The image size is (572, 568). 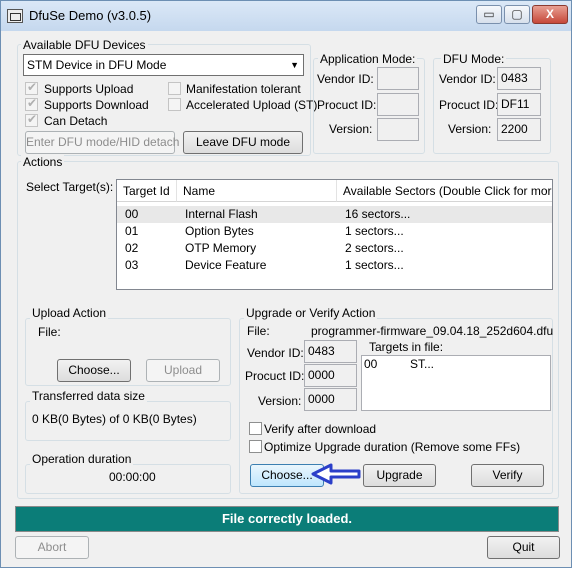 What do you see at coordinates (221, 214) in the screenshot?
I see `target-name: Internal Flash` at bounding box center [221, 214].